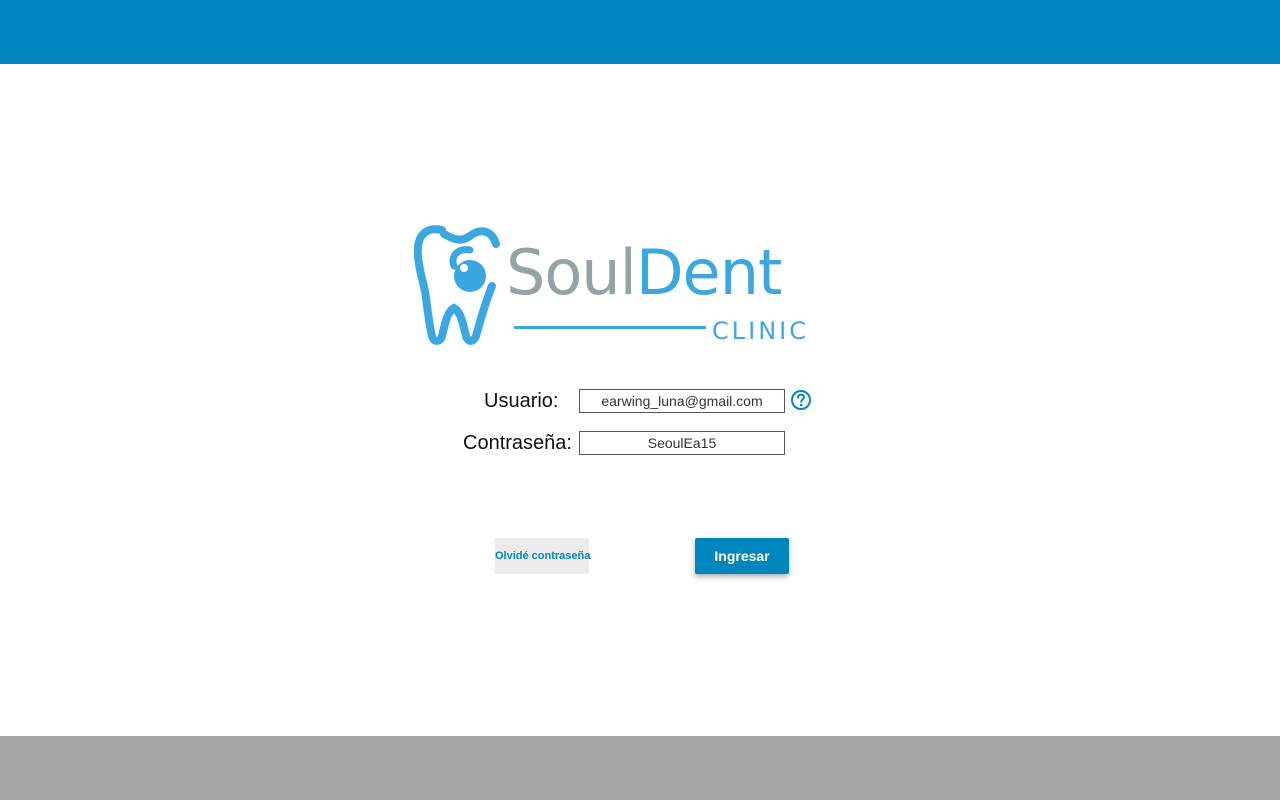 The image size is (1280, 800). Describe the element at coordinates (457, 285) in the screenshot. I see `tooth-icon` at that location.